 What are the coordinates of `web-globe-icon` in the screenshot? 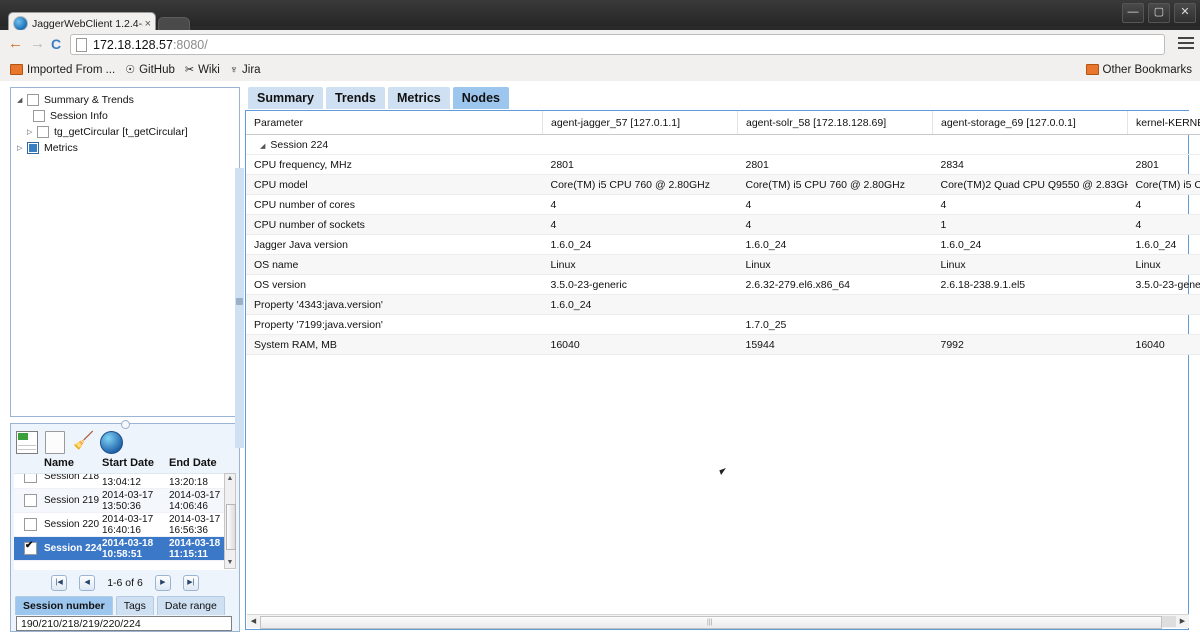 It's located at (111, 442).